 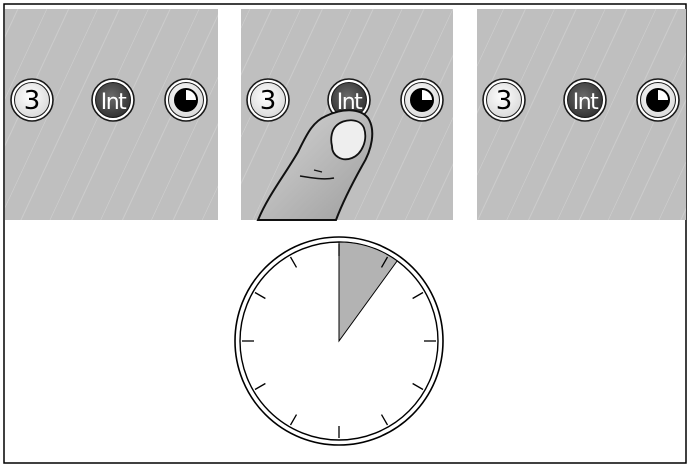 I want to click on panel-1: 3 Int, so click(x=111, y=114).